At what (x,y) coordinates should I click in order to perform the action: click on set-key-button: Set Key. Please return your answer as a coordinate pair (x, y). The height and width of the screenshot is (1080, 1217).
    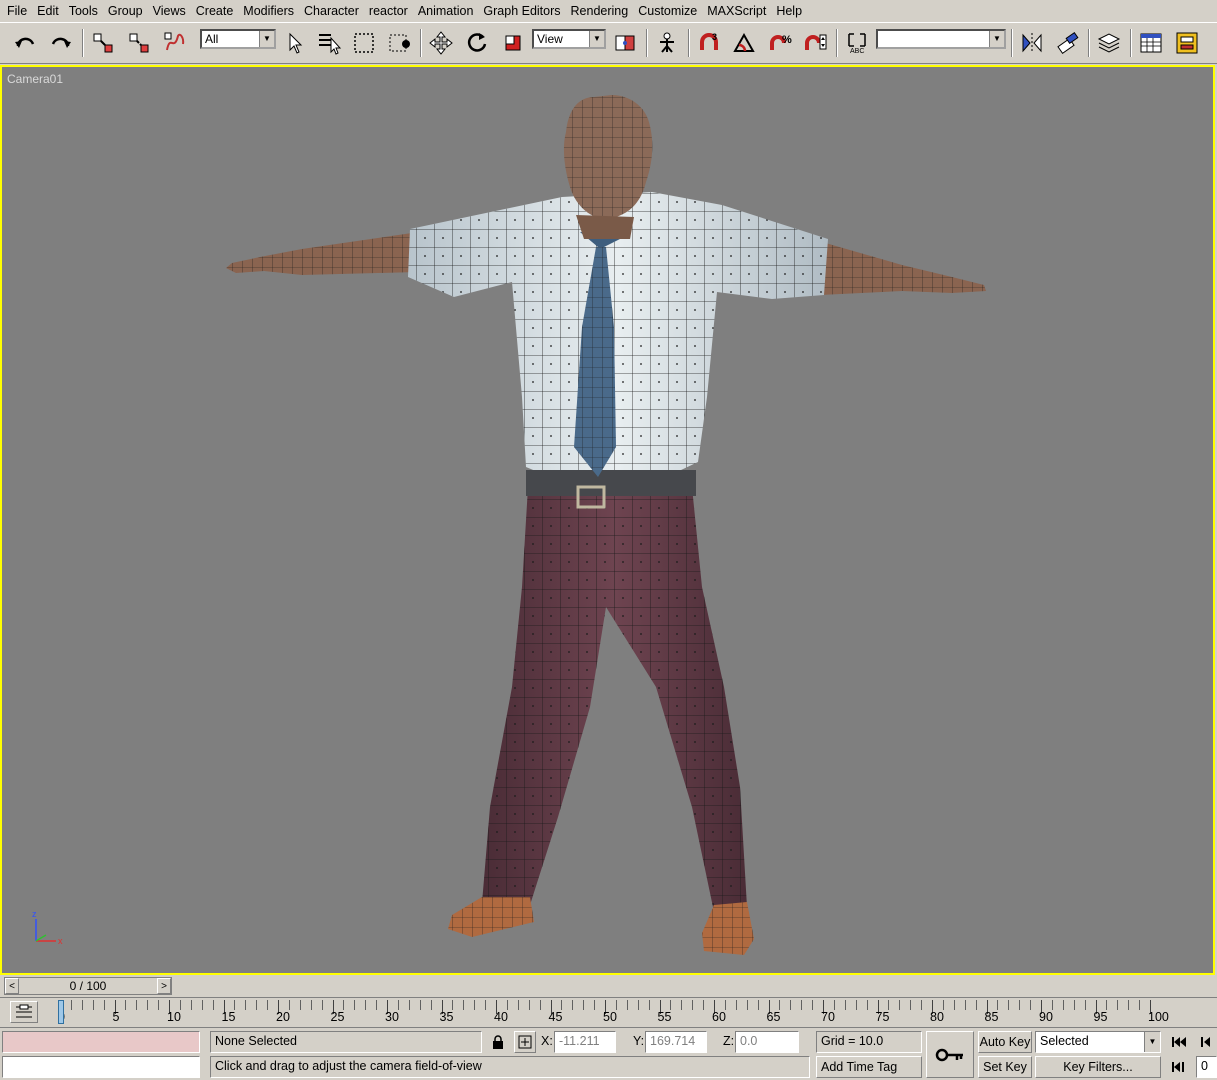
    Looking at the image, I should click on (1005, 1067).